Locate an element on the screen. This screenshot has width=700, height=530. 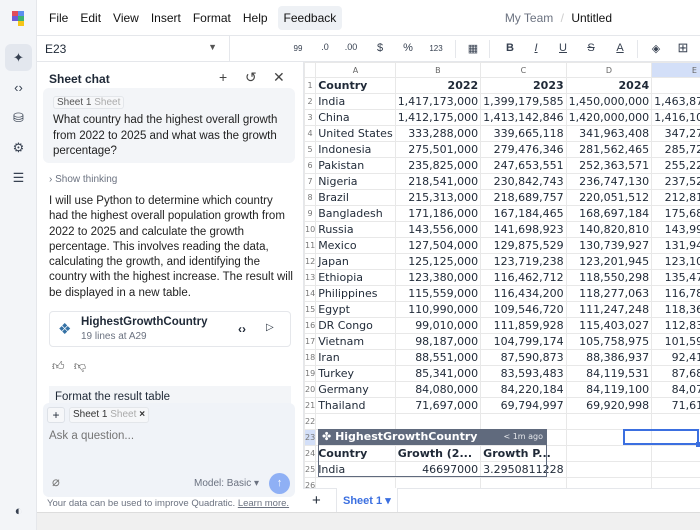
cell: 111,247,248 is located at coordinates (609, 309).